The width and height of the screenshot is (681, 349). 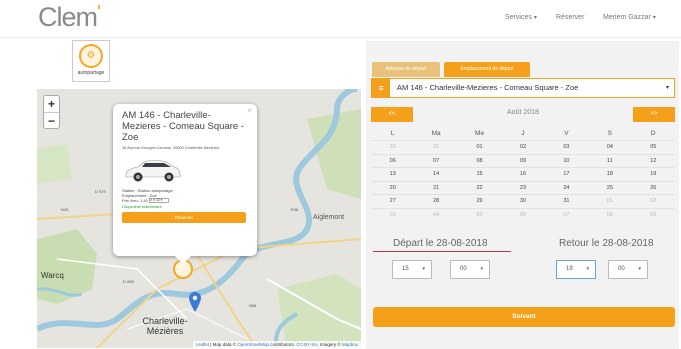 I want to click on map-label-road-n43: N43, so click(x=65, y=209).